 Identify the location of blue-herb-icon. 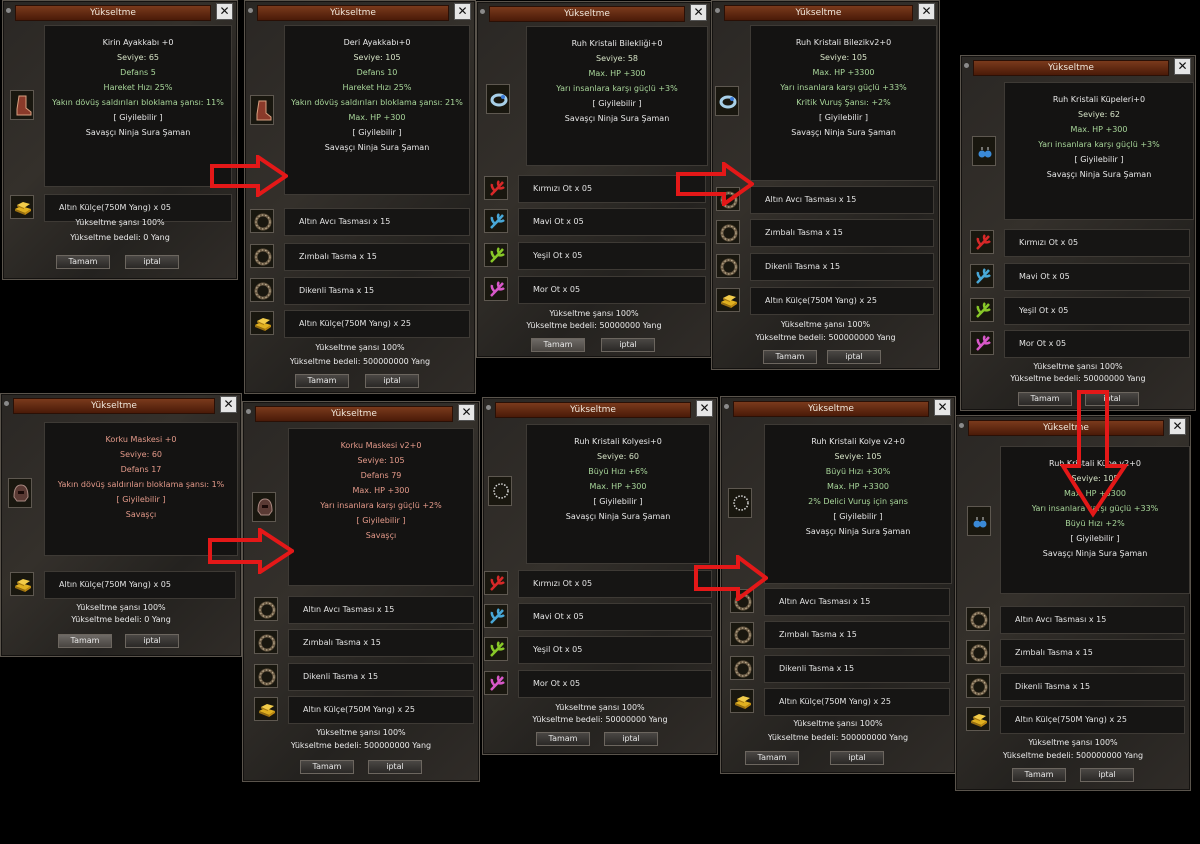
(983, 277).